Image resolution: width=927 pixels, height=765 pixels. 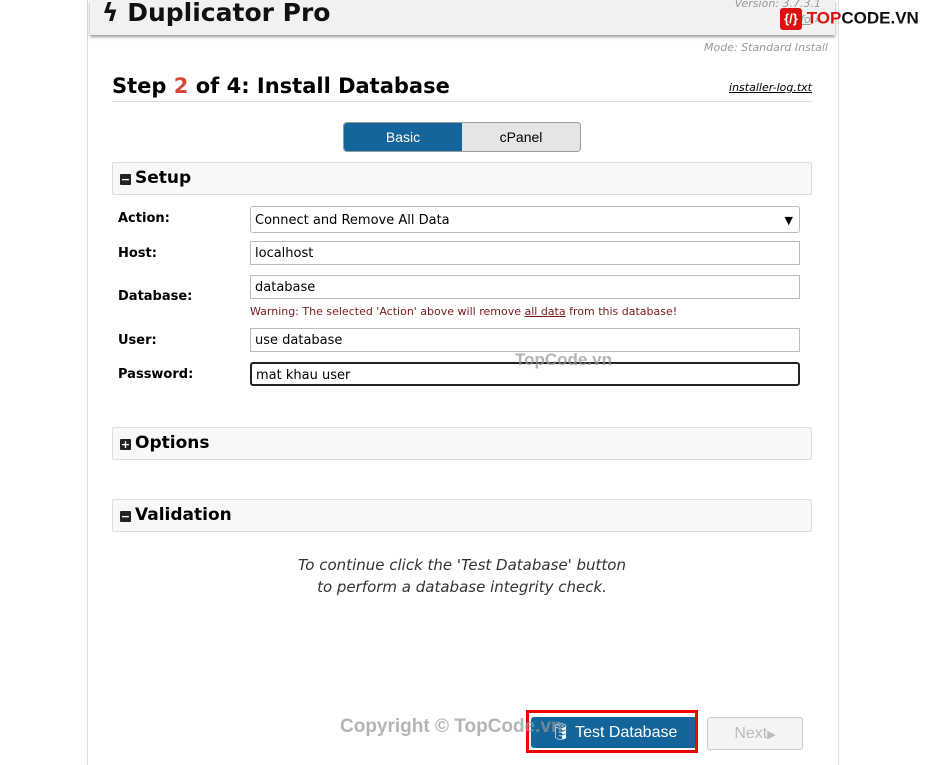 I want to click on mode-tabs: Basic cPanel, so click(x=462, y=137).